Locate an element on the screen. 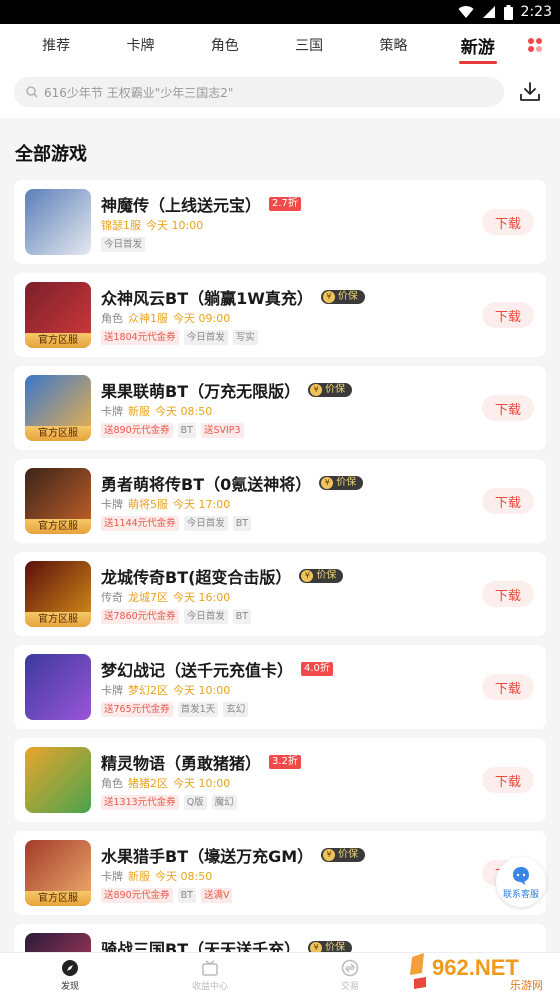  game-tags: 送890元代金券 BT 送SVIP3 is located at coordinates (291, 430).